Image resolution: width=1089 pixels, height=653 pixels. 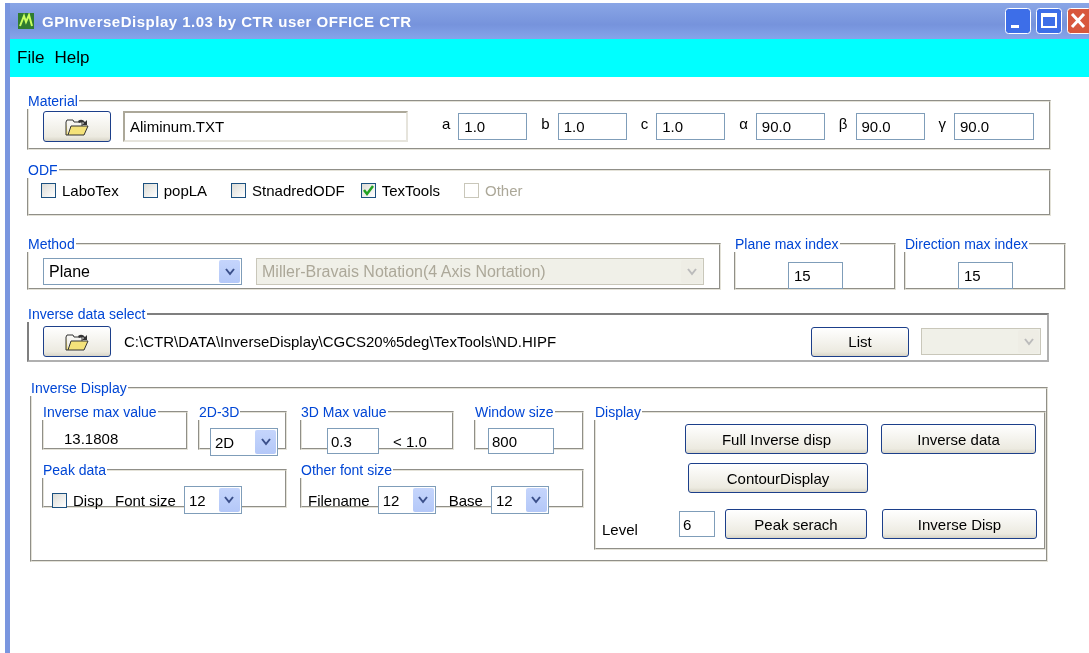 I want to click on parameter-label: c, so click(x=644, y=123).